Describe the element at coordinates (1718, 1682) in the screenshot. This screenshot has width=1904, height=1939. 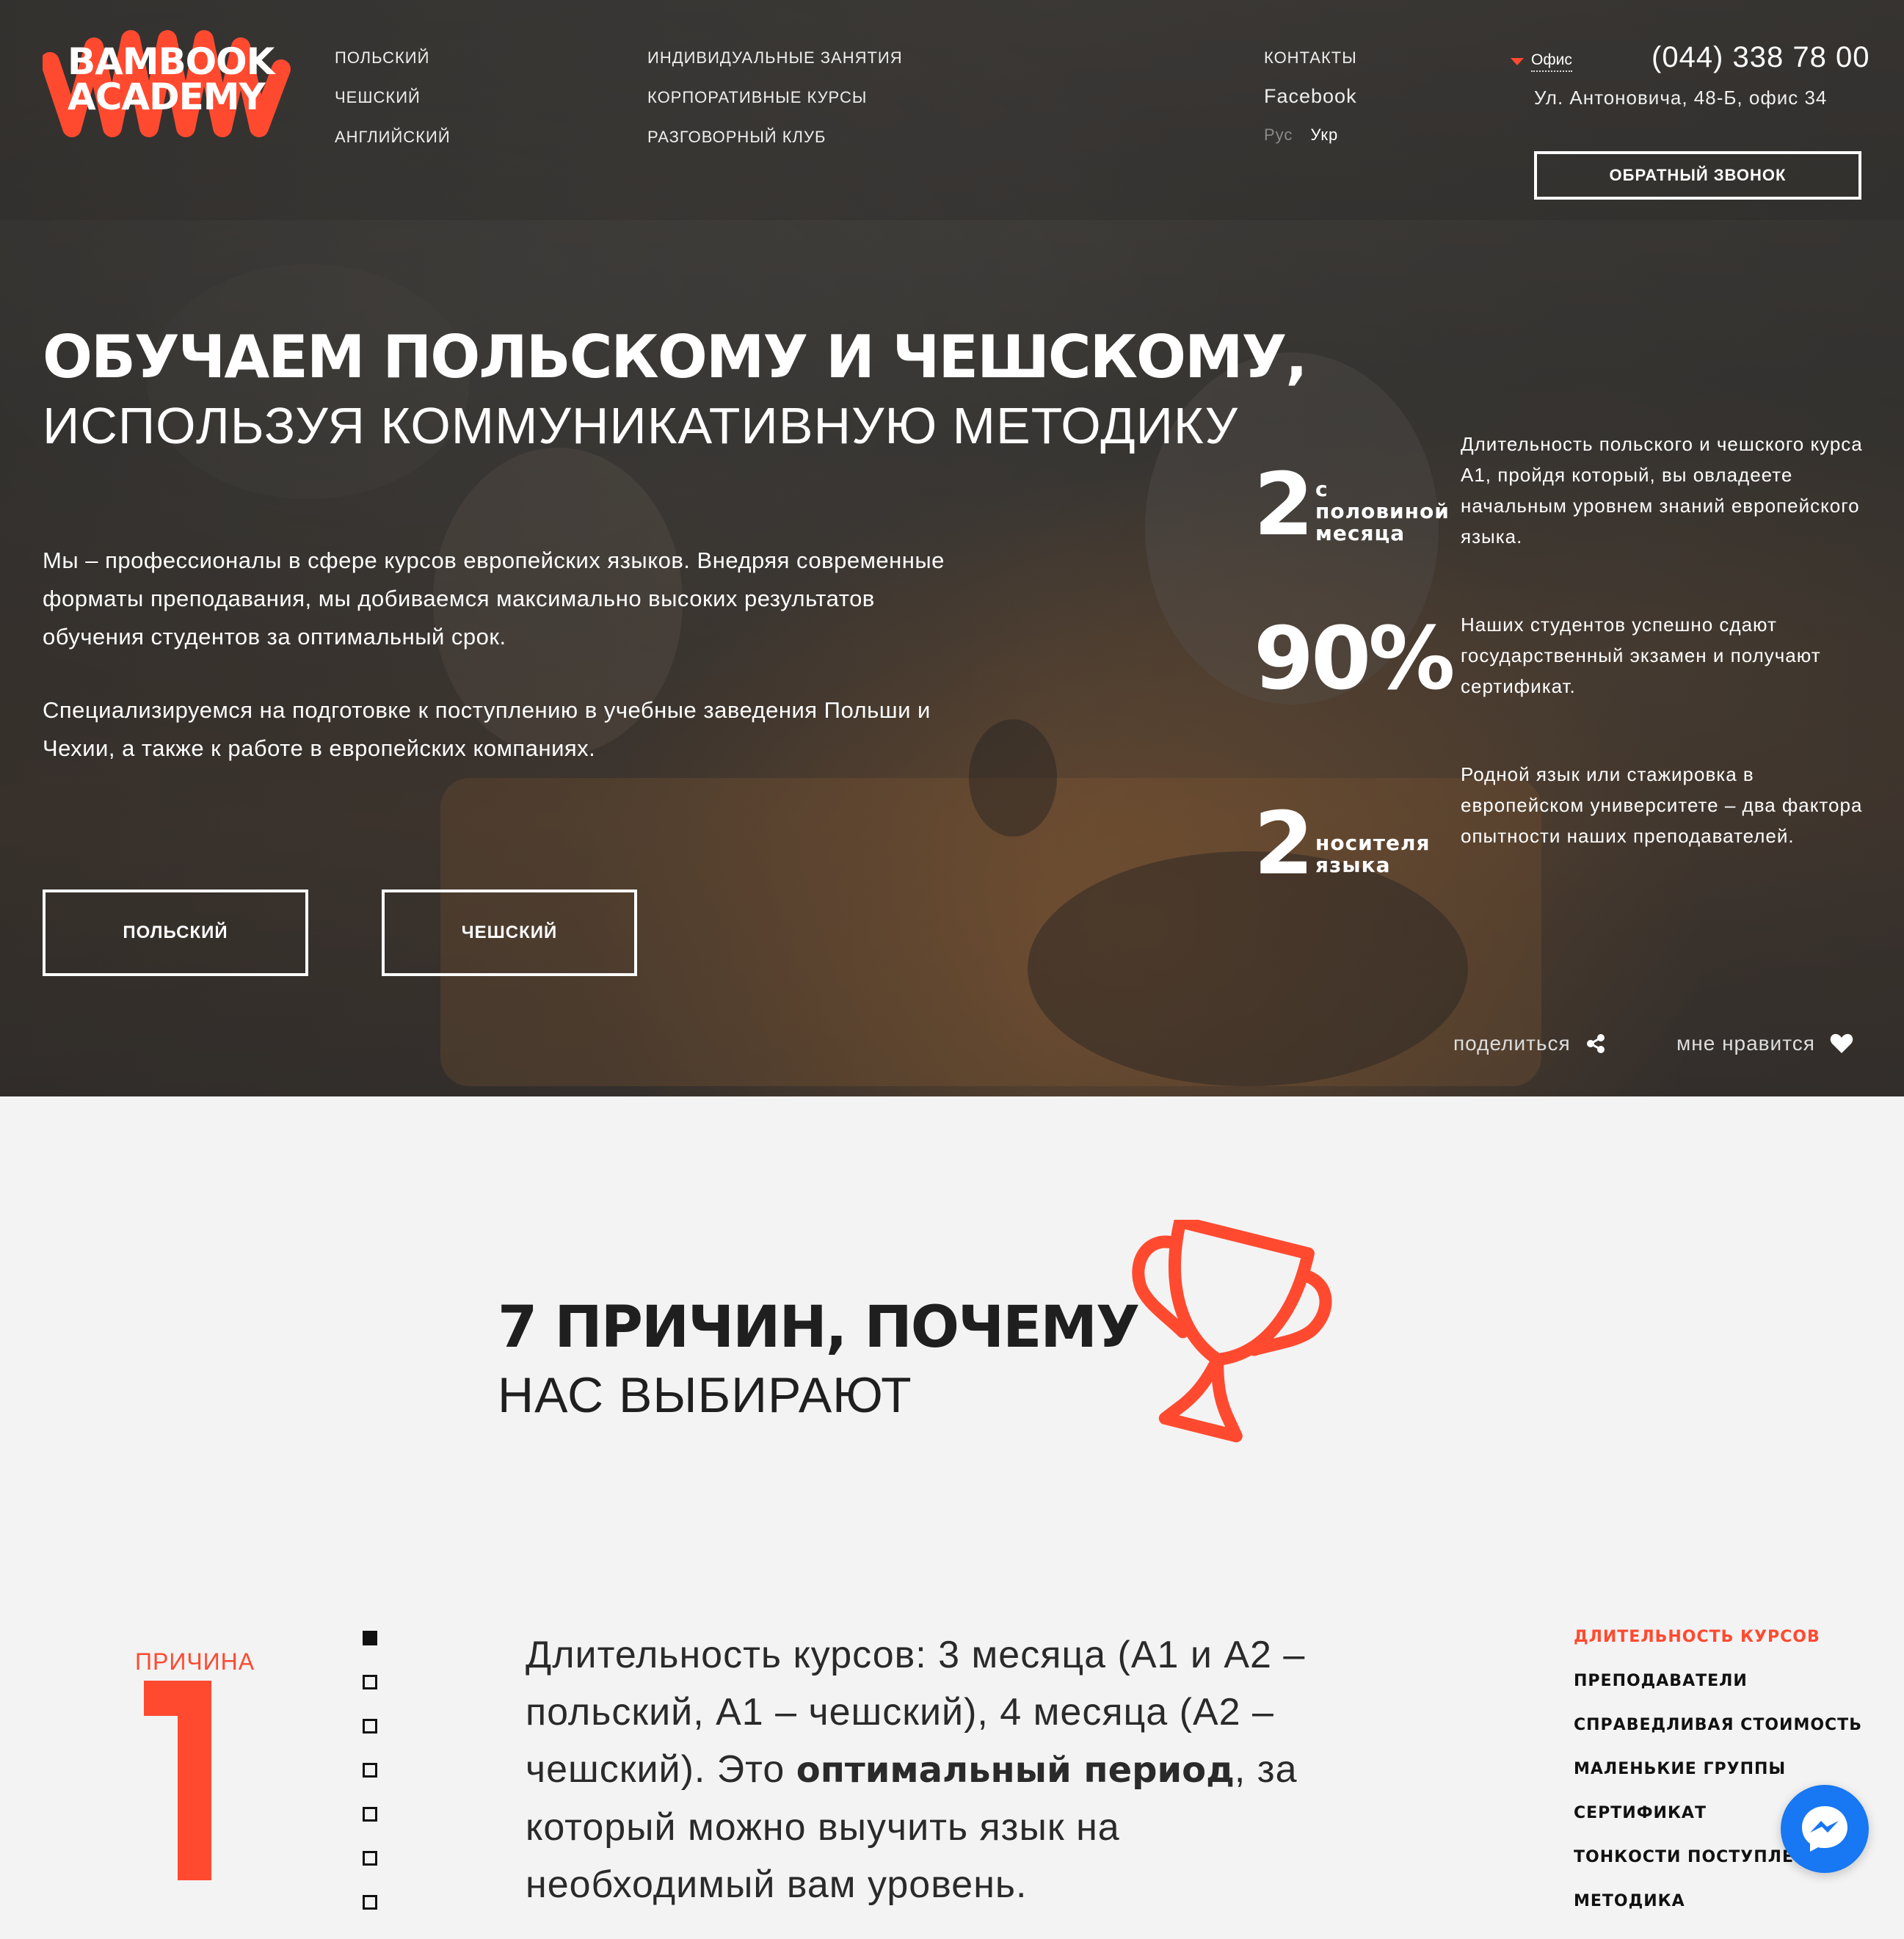
I see `reason-item-teachers: ПРЕПОДАВАТЕЛИ` at that location.